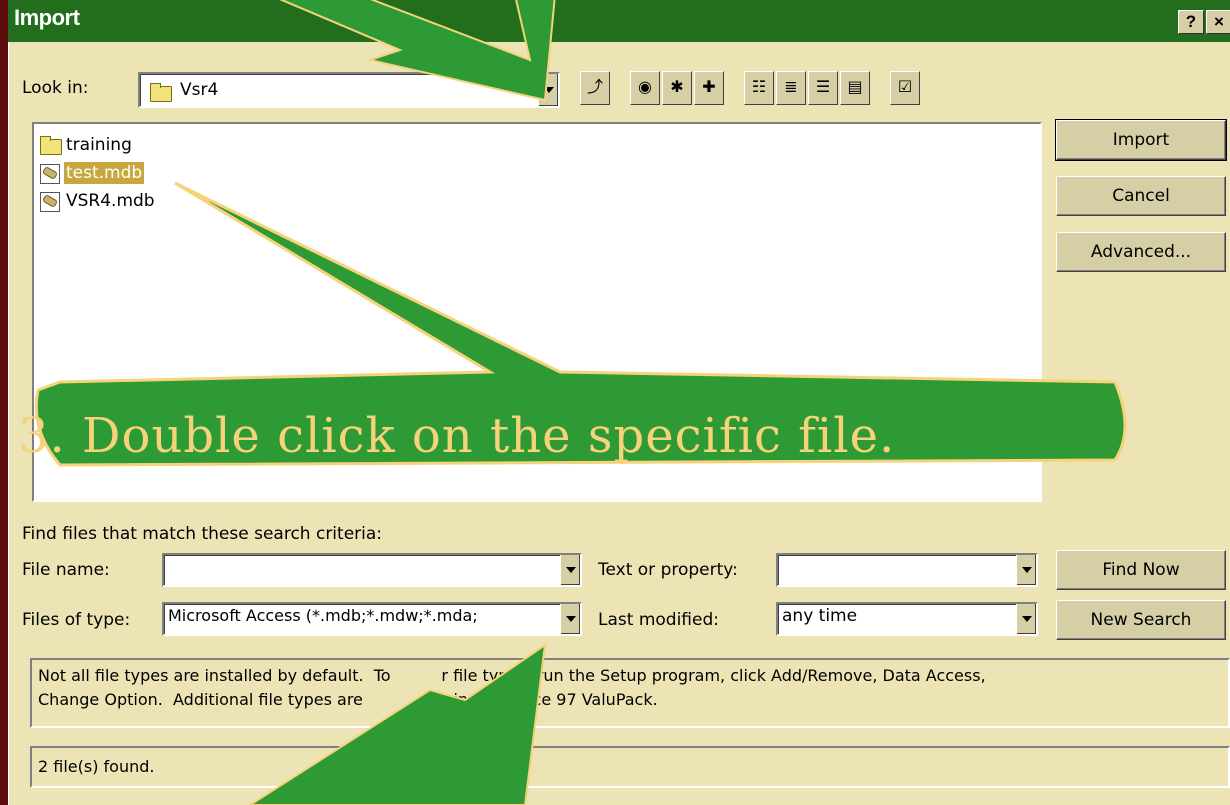 This screenshot has width=1230, height=805. What do you see at coordinates (905, 88) in the screenshot?
I see `commands-settings-icon: ☑` at bounding box center [905, 88].